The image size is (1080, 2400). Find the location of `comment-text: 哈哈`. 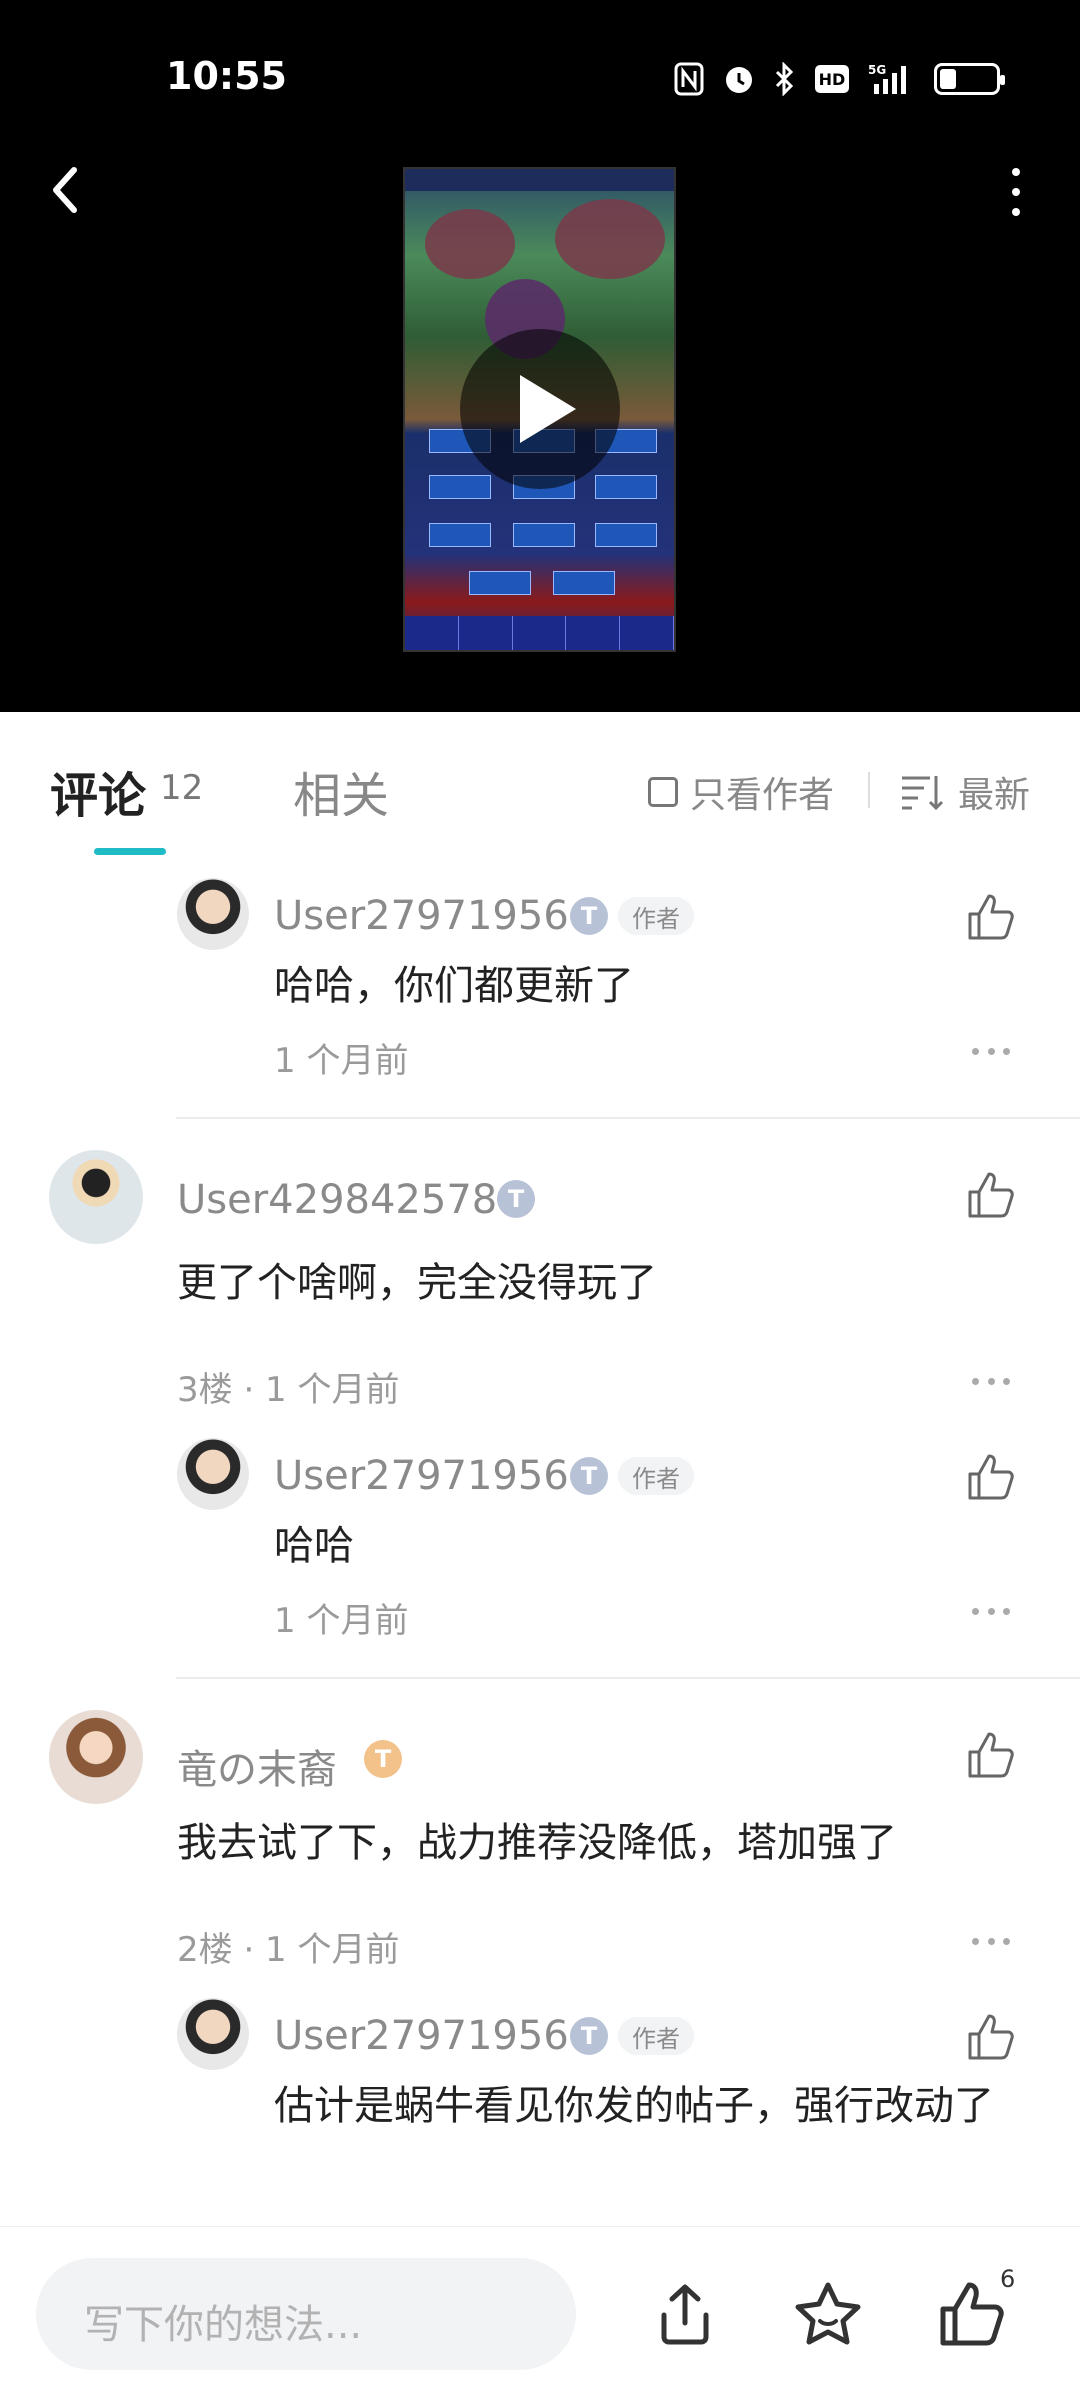

comment-text: 哈哈 is located at coordinates (314, 1546).